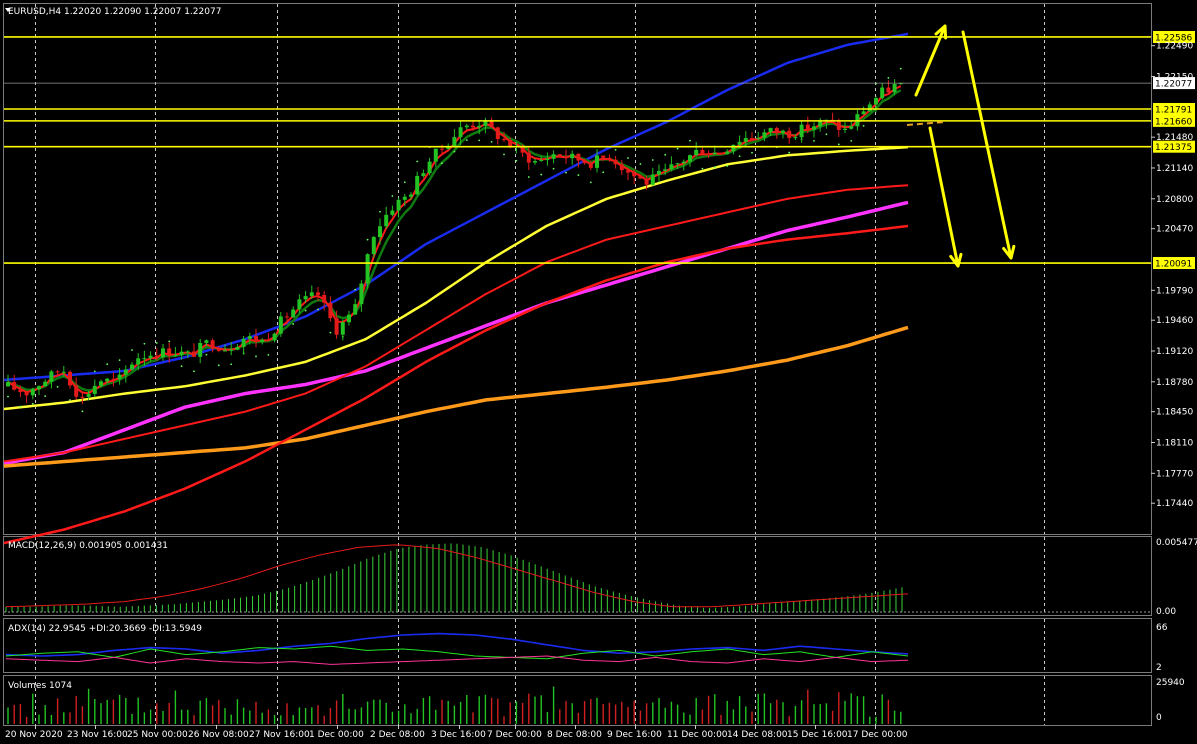 Image resolution: width=1197 pixels, height=744 pixels. Describe the element at coordinates (987, 145) in the screenshot. I see `down-arrow-long` at that location.